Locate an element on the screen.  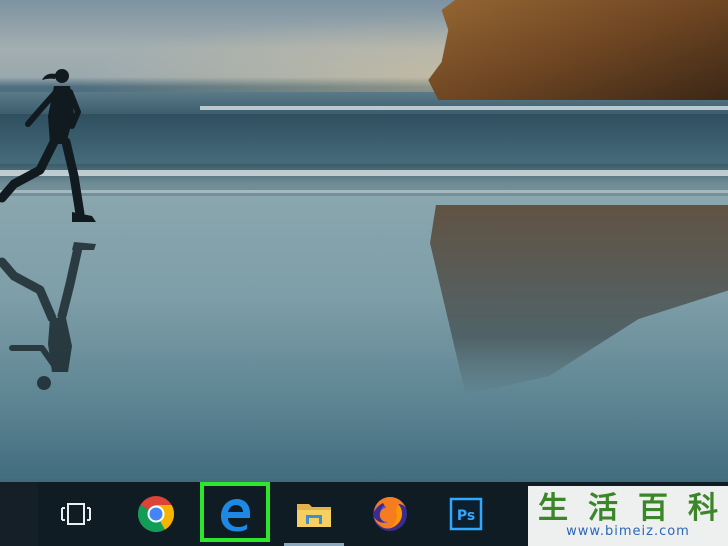
taskbar-edge is located at coordinates (19, 514).